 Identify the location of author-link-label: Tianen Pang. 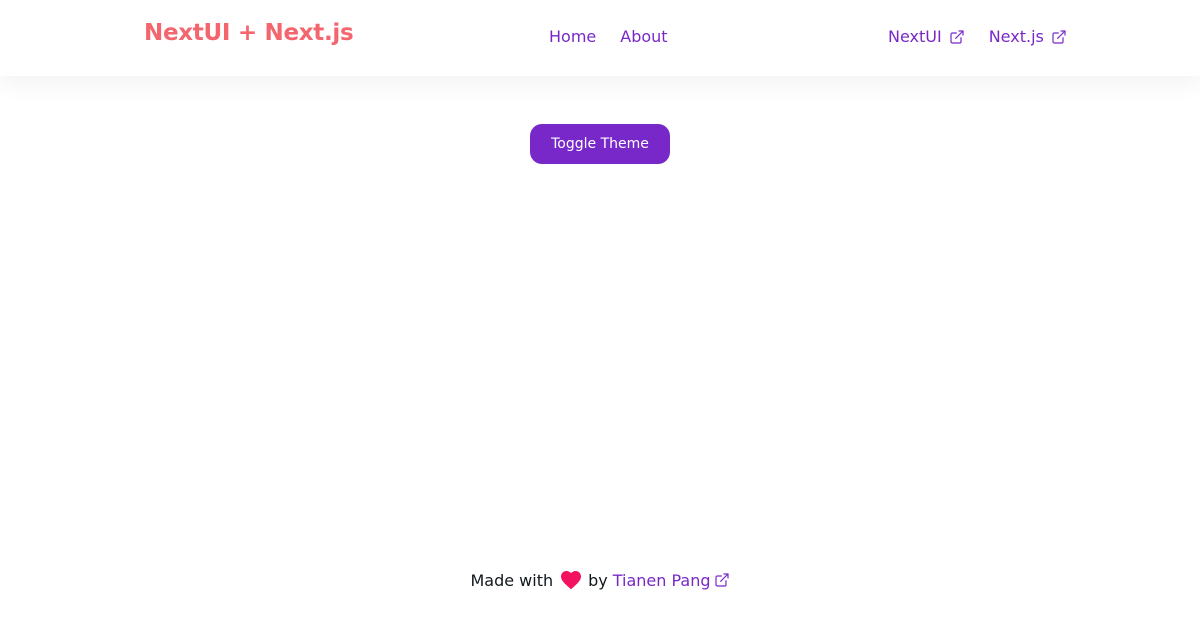
(661, 580).